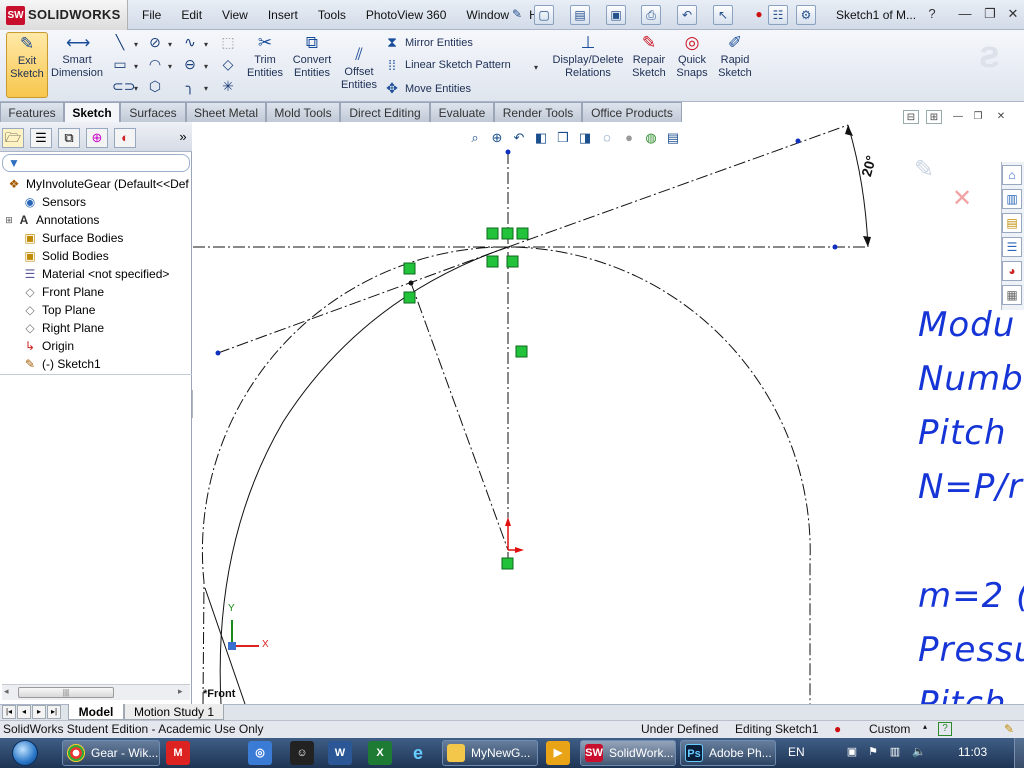  Describe the element at coordinates (958, 117) in the screenshot. I see `viewport-minimize-button: —` at that location.